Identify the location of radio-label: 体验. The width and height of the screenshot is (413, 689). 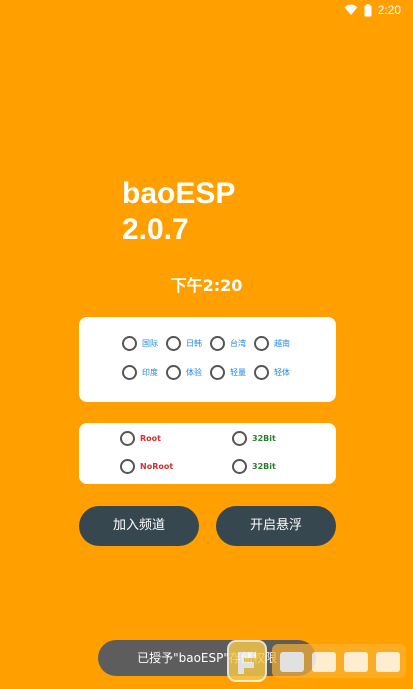
(194, 372).